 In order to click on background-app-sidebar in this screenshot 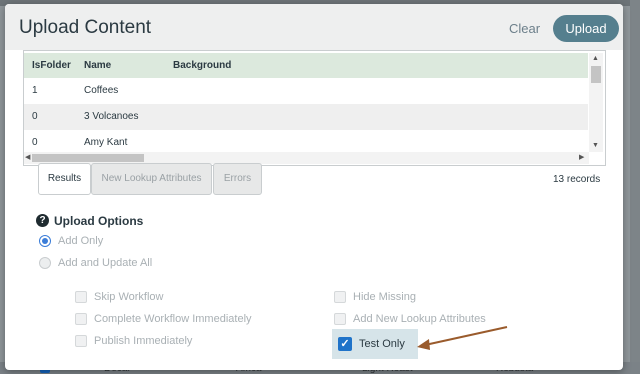, I will do `click(635, 187)`.